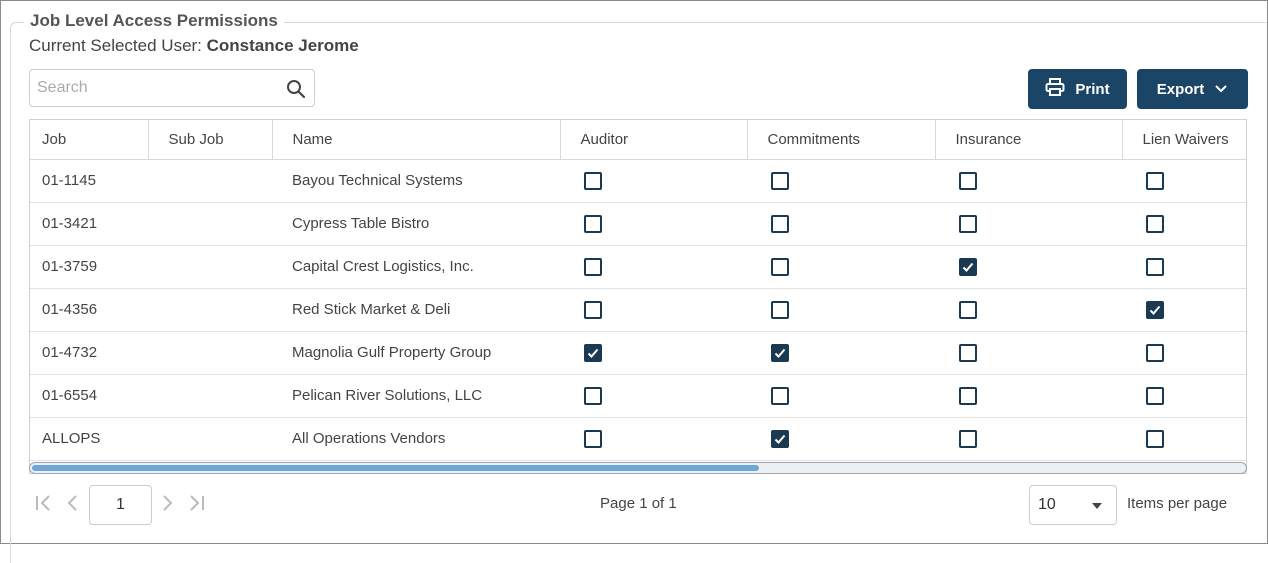  What do you see at coordinates (654, 140) in the screenshot?
I see `column-header-auditor: Auditor` at bounding box center [654, 140].